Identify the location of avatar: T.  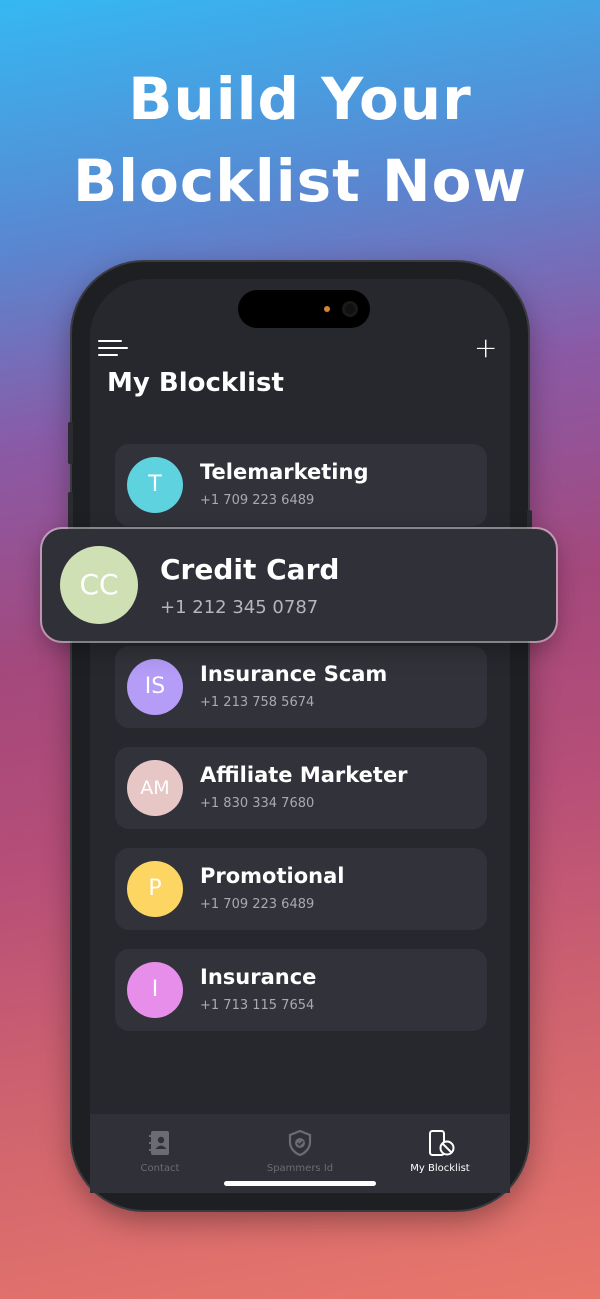
(155, 485).